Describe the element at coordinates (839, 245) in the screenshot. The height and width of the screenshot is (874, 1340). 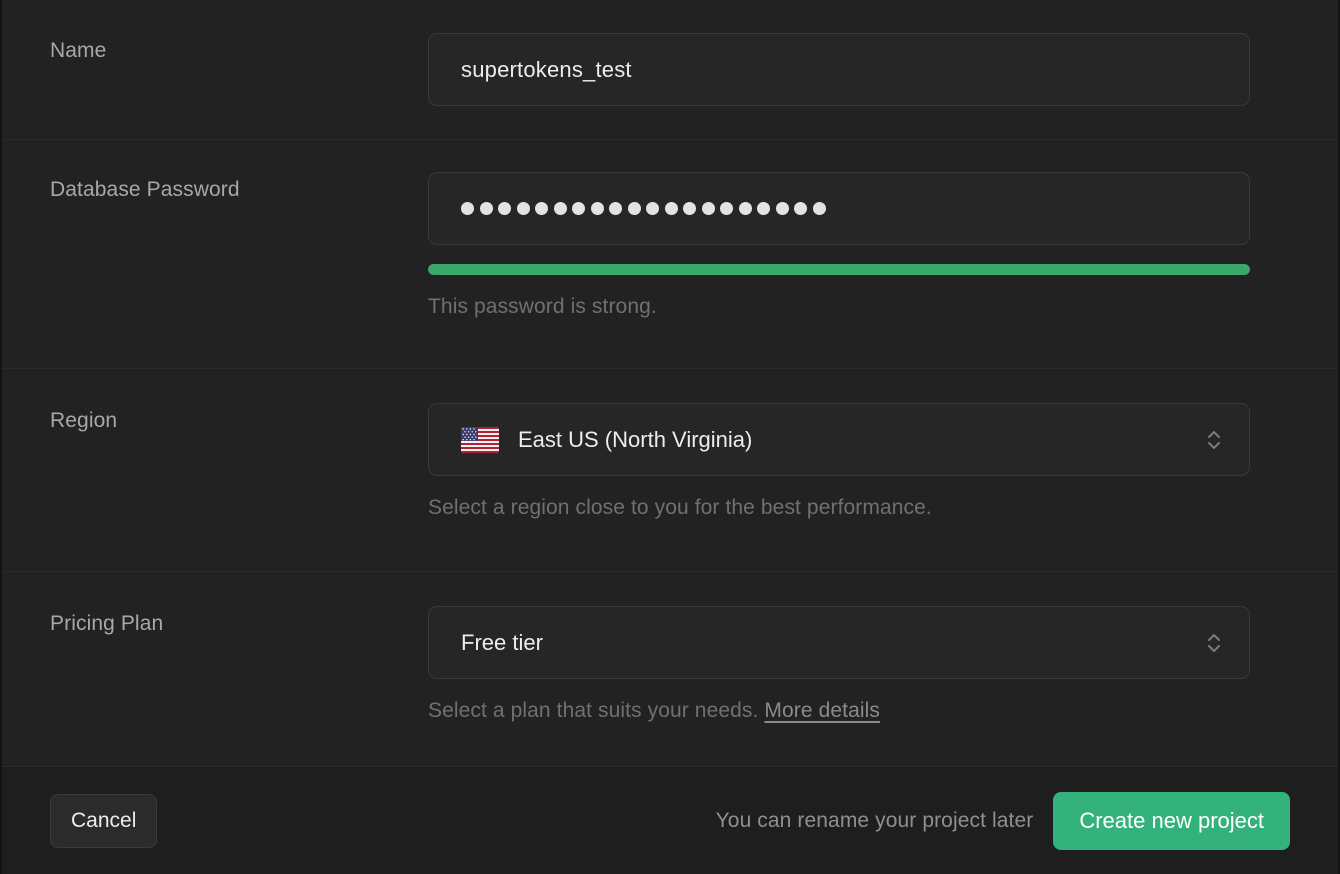
I see `field-password: This password is strong.` at that location.